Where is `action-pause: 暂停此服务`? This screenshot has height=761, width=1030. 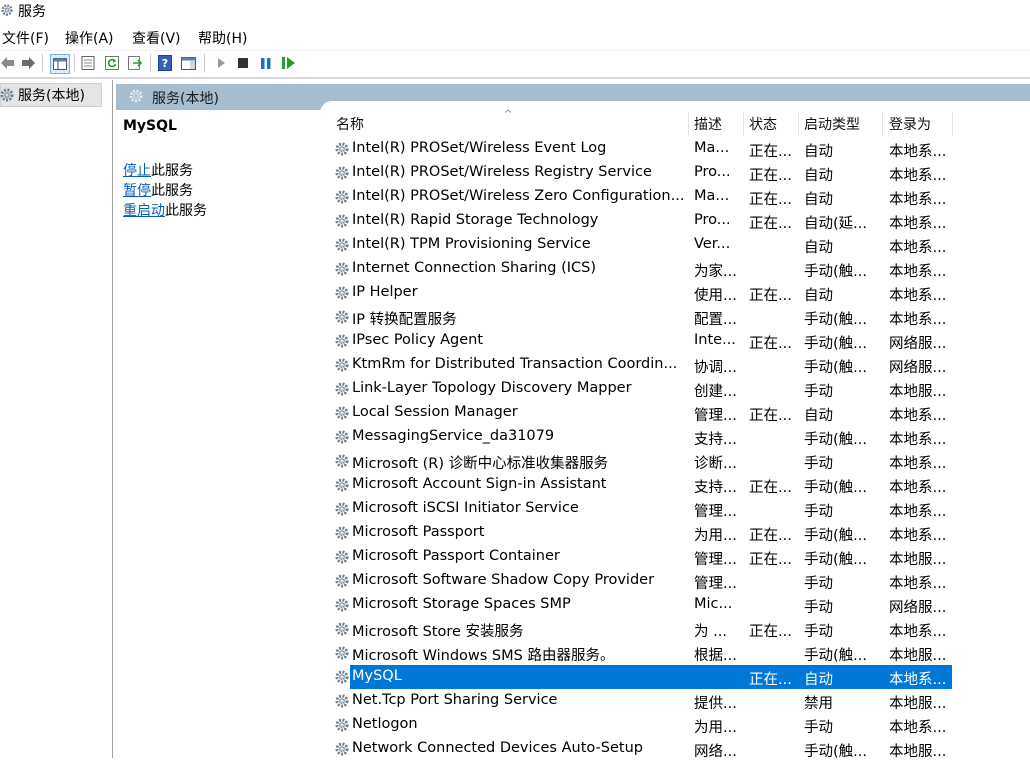 action-pause: 暂停此服务 is located at coordinates (158, 190).